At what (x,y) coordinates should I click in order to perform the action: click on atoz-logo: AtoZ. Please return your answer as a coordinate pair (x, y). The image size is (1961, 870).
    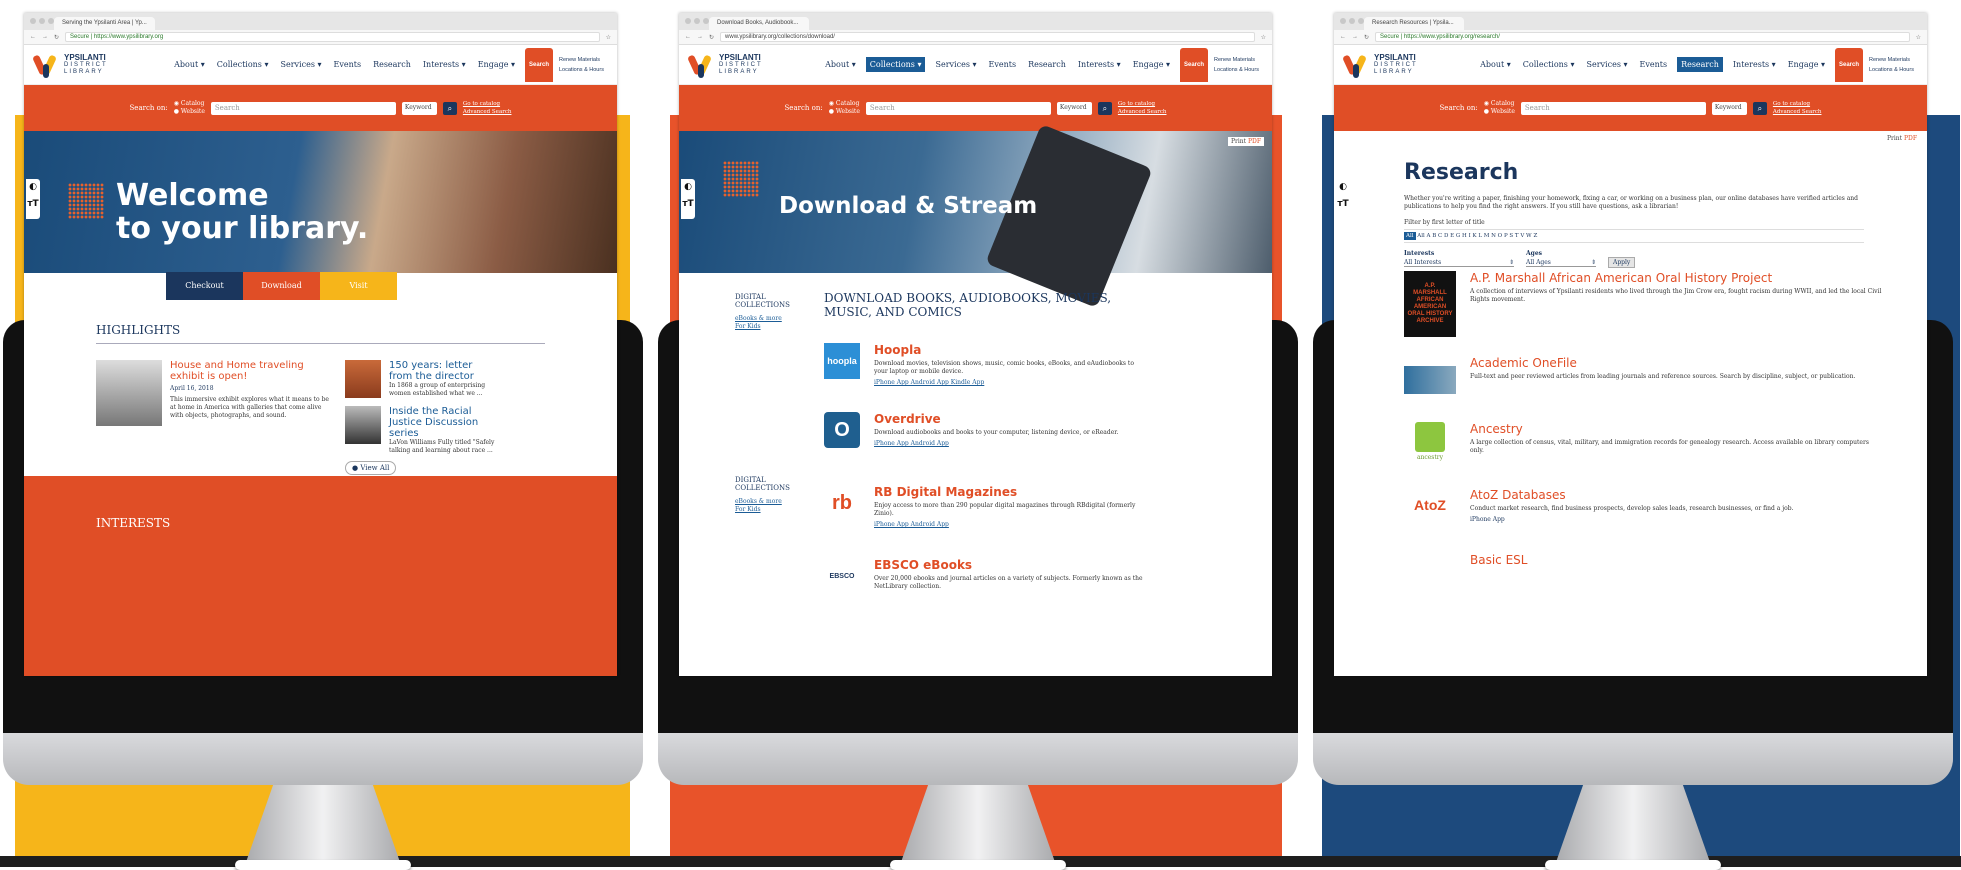
    Looking at the image, I should click on (1430, 505).